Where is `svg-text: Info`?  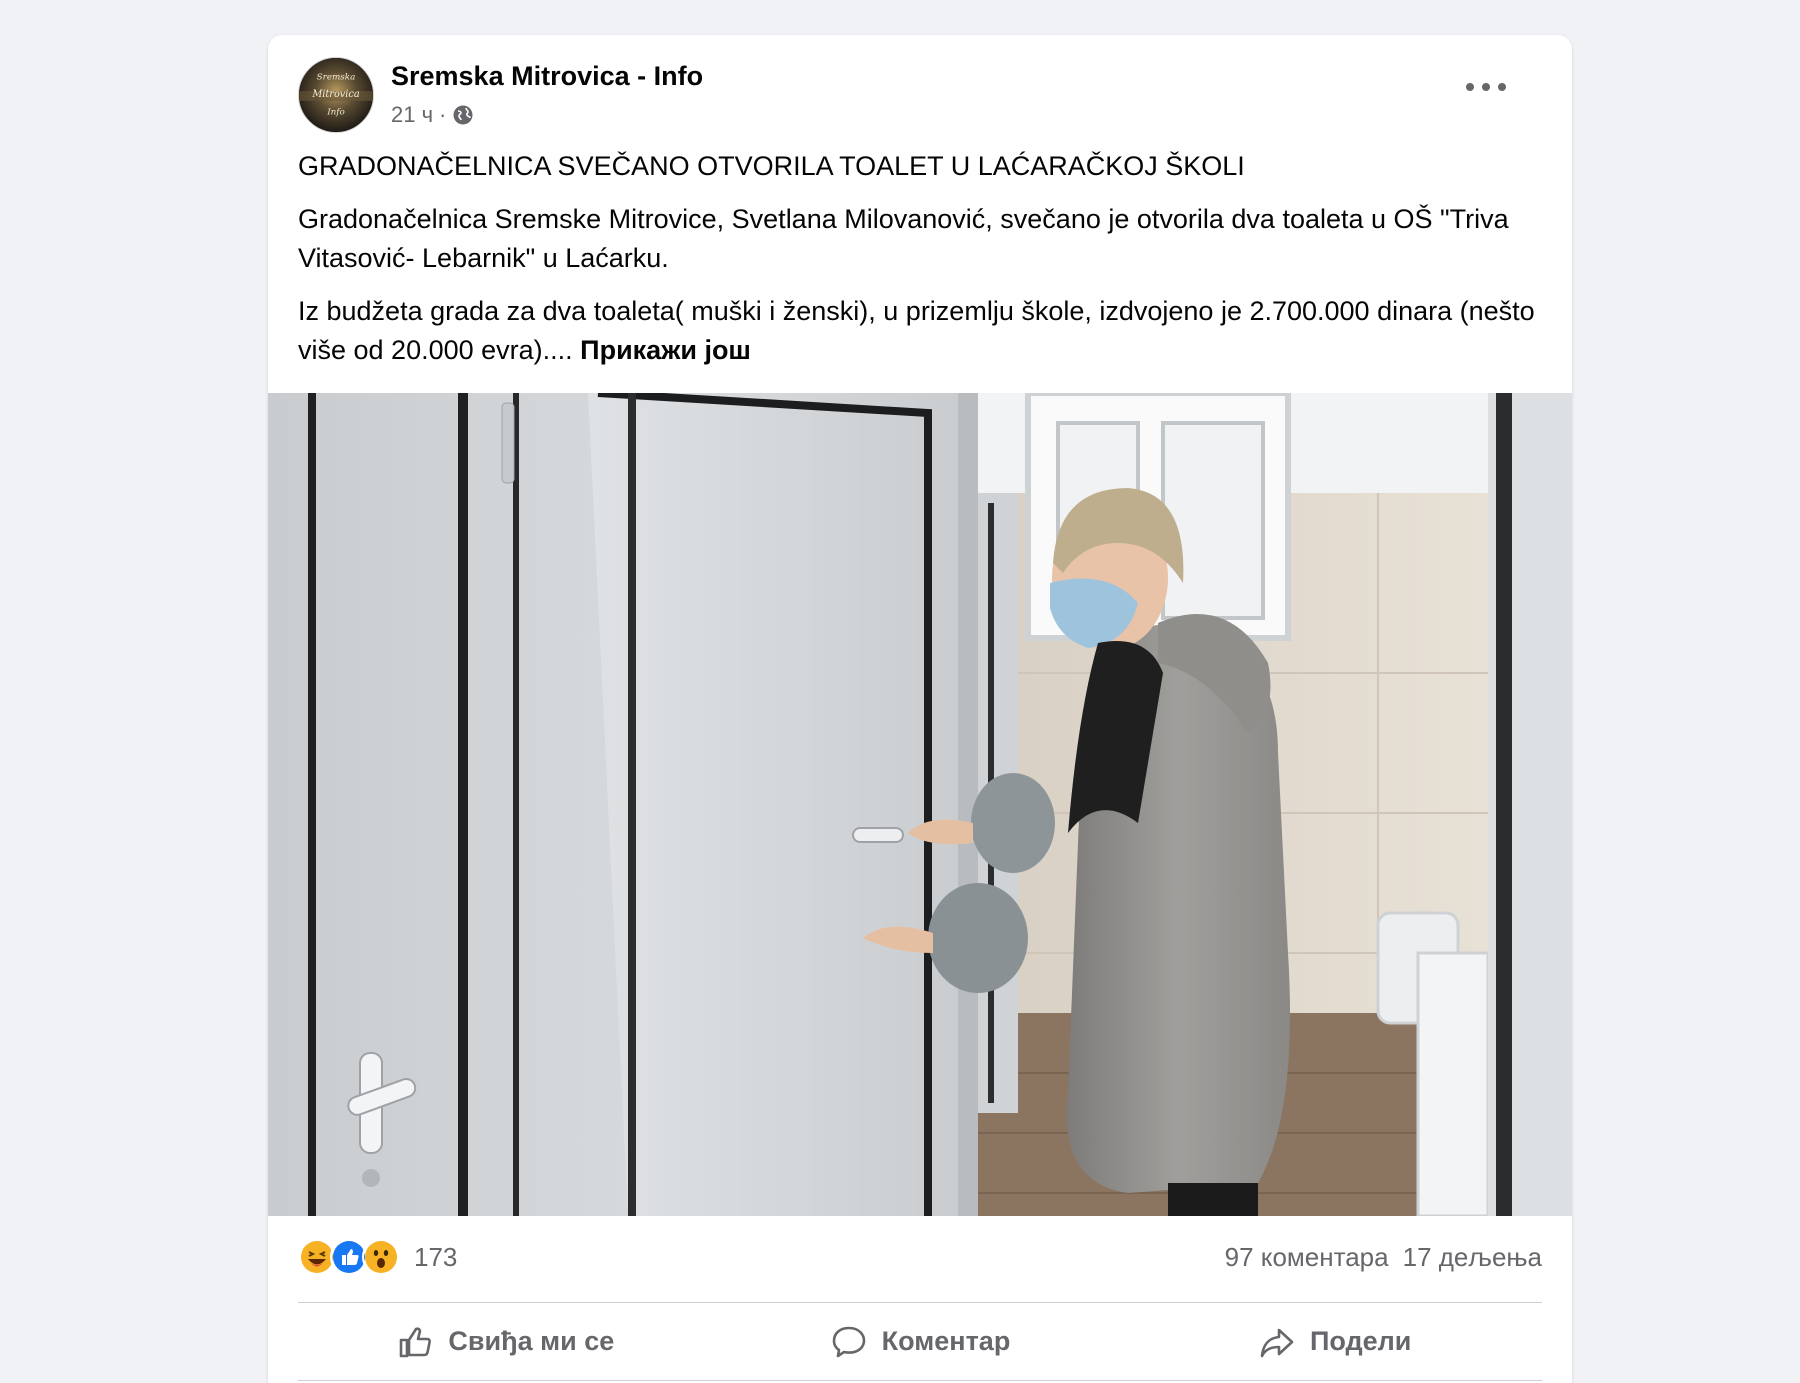
svg-text: Info is located at coordinates (335, 112).